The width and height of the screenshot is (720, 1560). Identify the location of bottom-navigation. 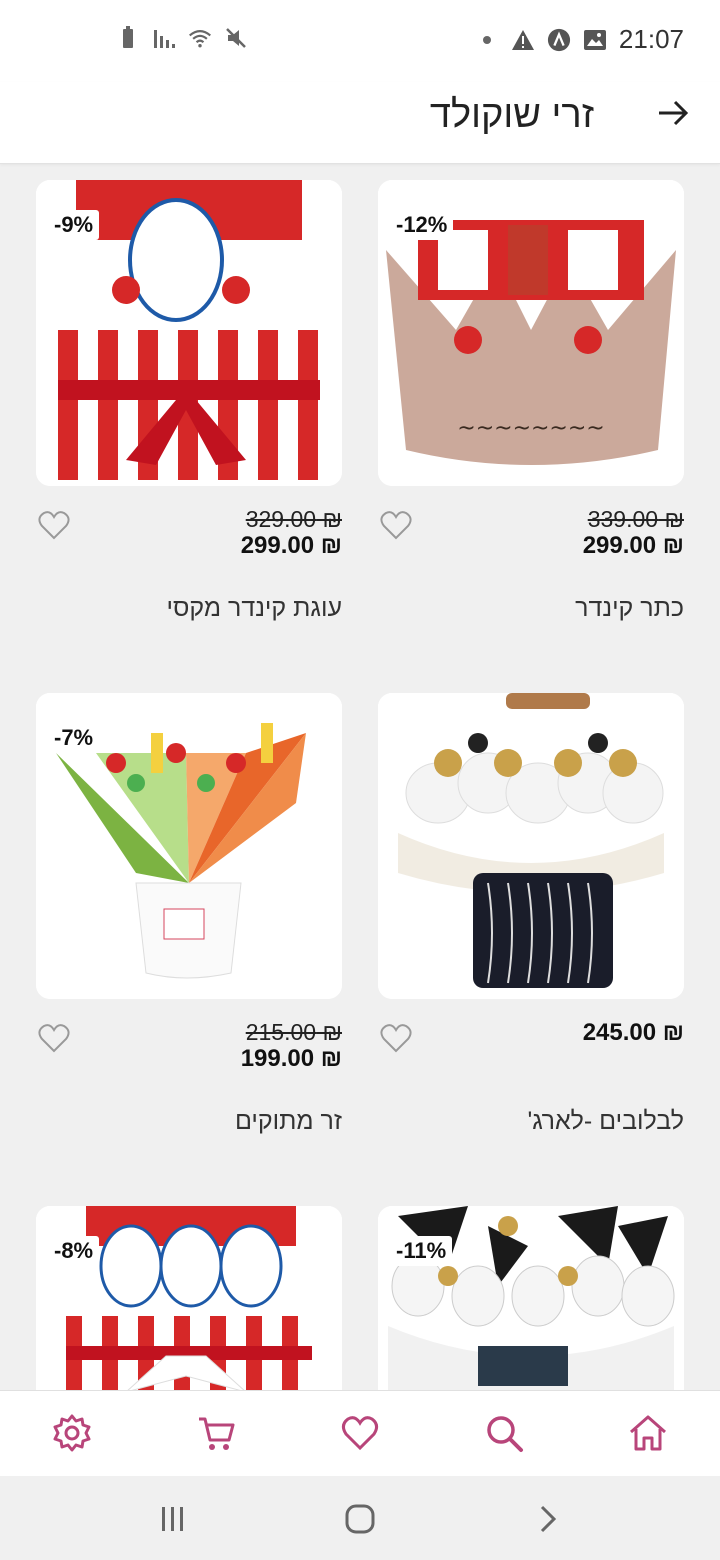
(360, 1433).